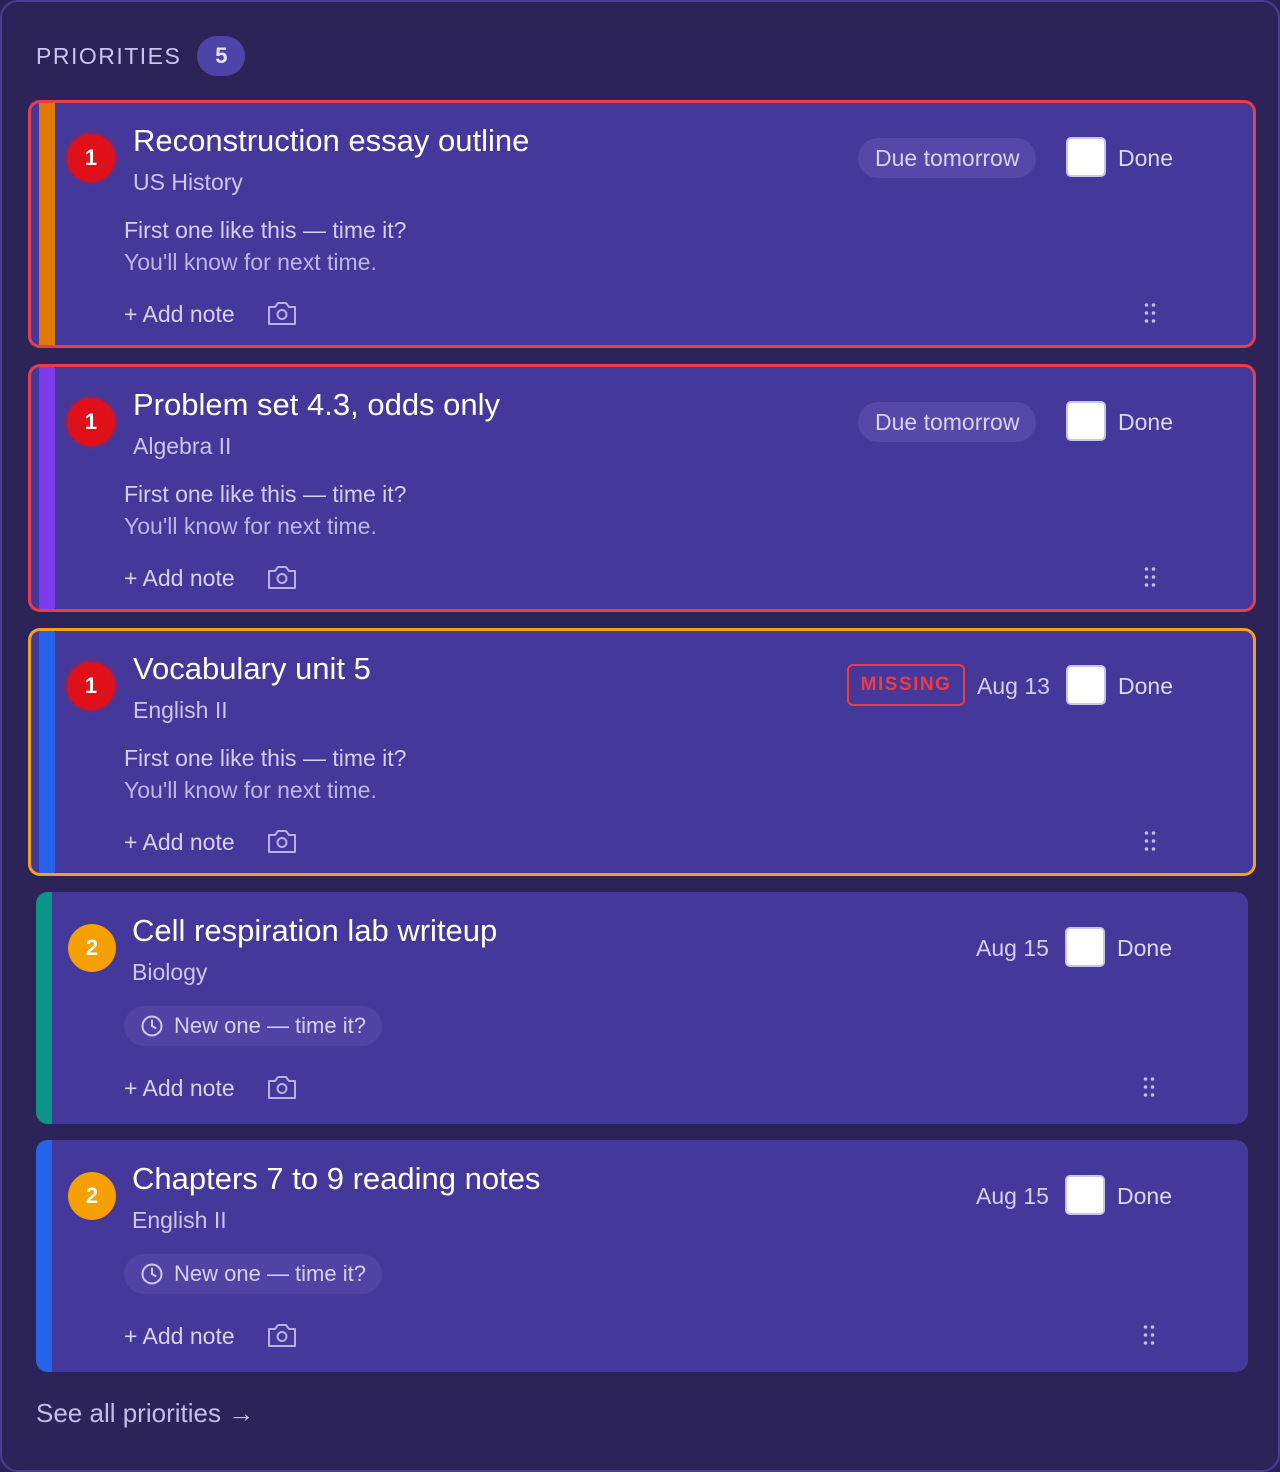 The image size is (1280, 1472). What do you see at coordinates (145, 1413) in the screenshot?
I see `see-all-priorities-link: See all priorities →` at bounding box center [145, 1413].